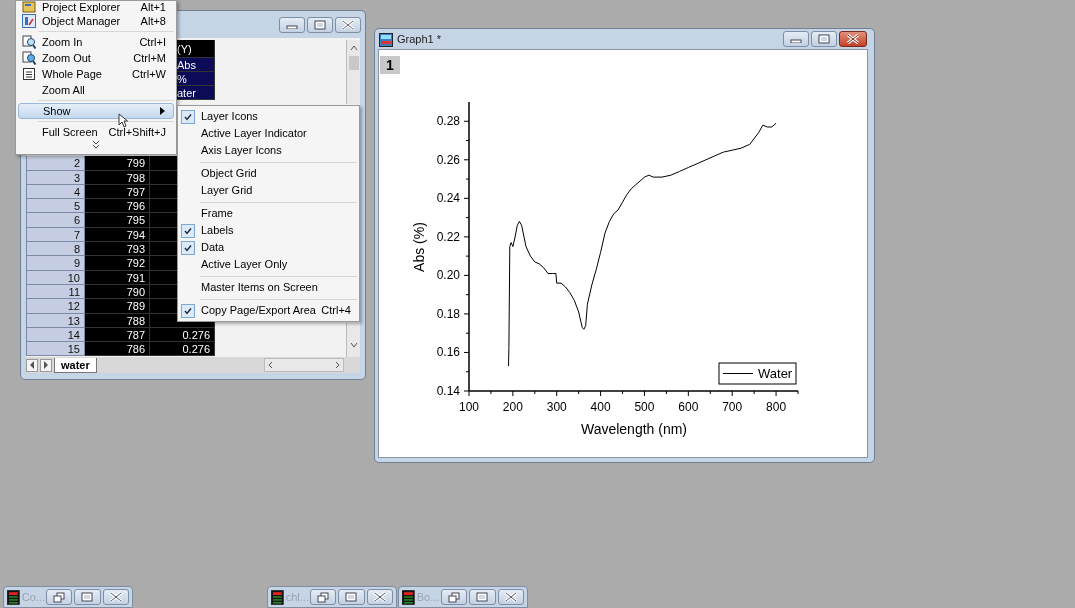  I want to click on scroll-left-icon, so click(270, 365).